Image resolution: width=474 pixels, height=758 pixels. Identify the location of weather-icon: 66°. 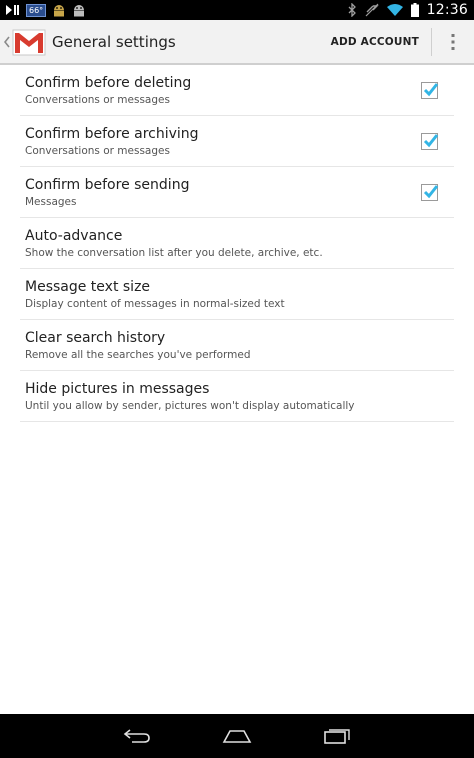
(36, 10).